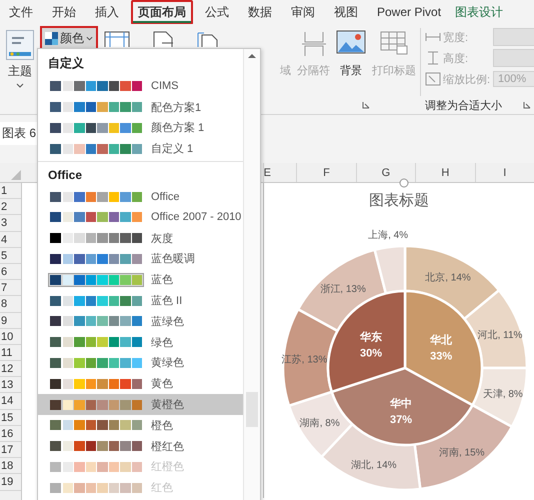 Image resolution: width=534 pixels, height=500 pixels. I want to click on ribbon-tab: 文件, so click(21, 12).